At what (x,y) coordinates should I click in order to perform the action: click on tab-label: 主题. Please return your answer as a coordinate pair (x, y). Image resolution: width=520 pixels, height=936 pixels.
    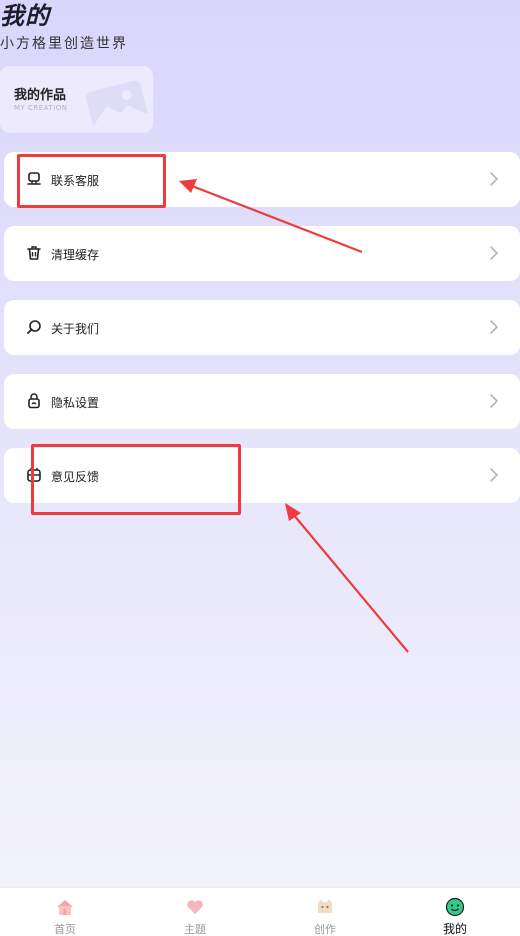
    Looking at the image, I should click on (195, 929).